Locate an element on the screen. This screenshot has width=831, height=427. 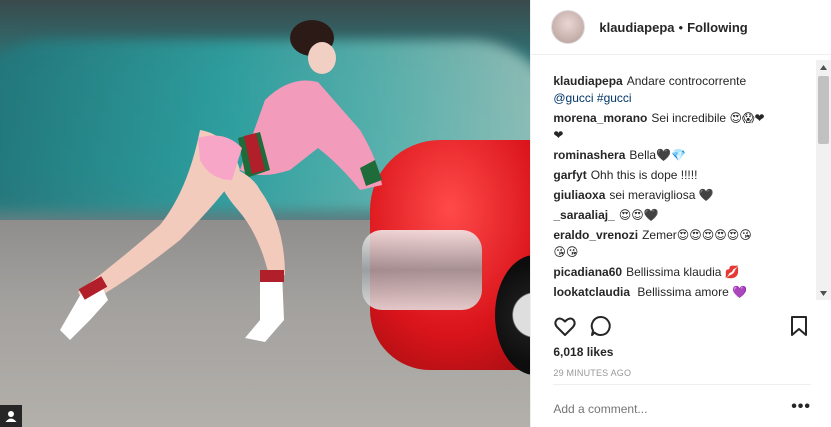
comment-author: lookatclaudia is located at coordinates (591, 292).